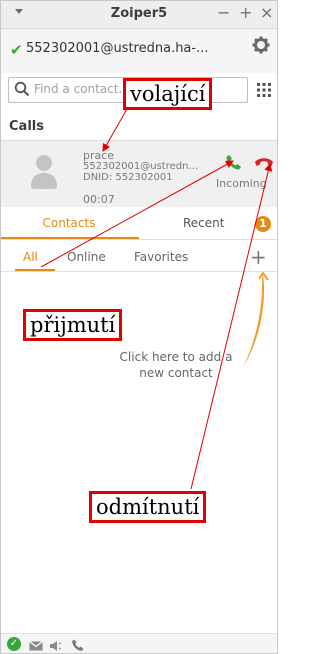  Describe the element at coordinates (168, 94) in the screenshot. I see `annotation-caller: volající` at that location.